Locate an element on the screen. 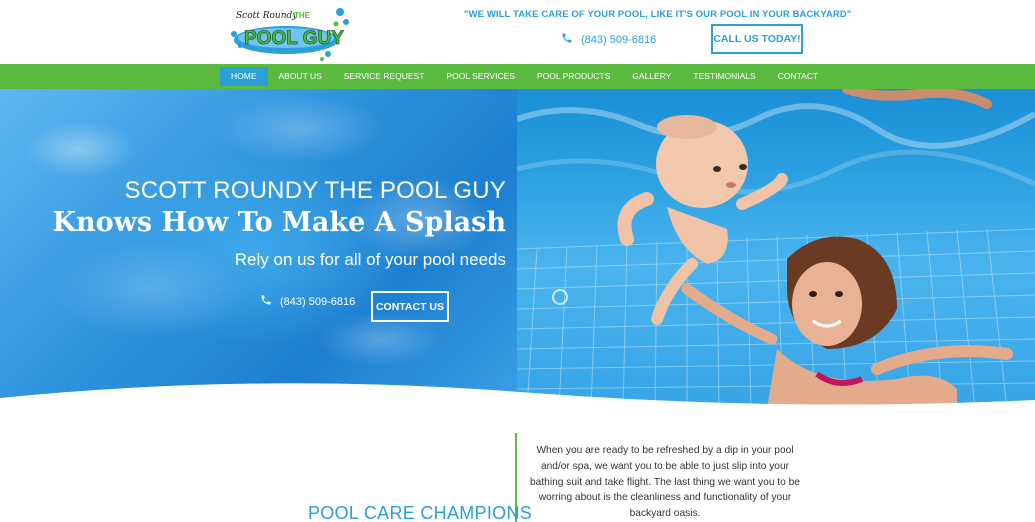 This screenshot has height=522, width=1035. header-phone: (843) 509-6816 is located at coordinates (608, 39).